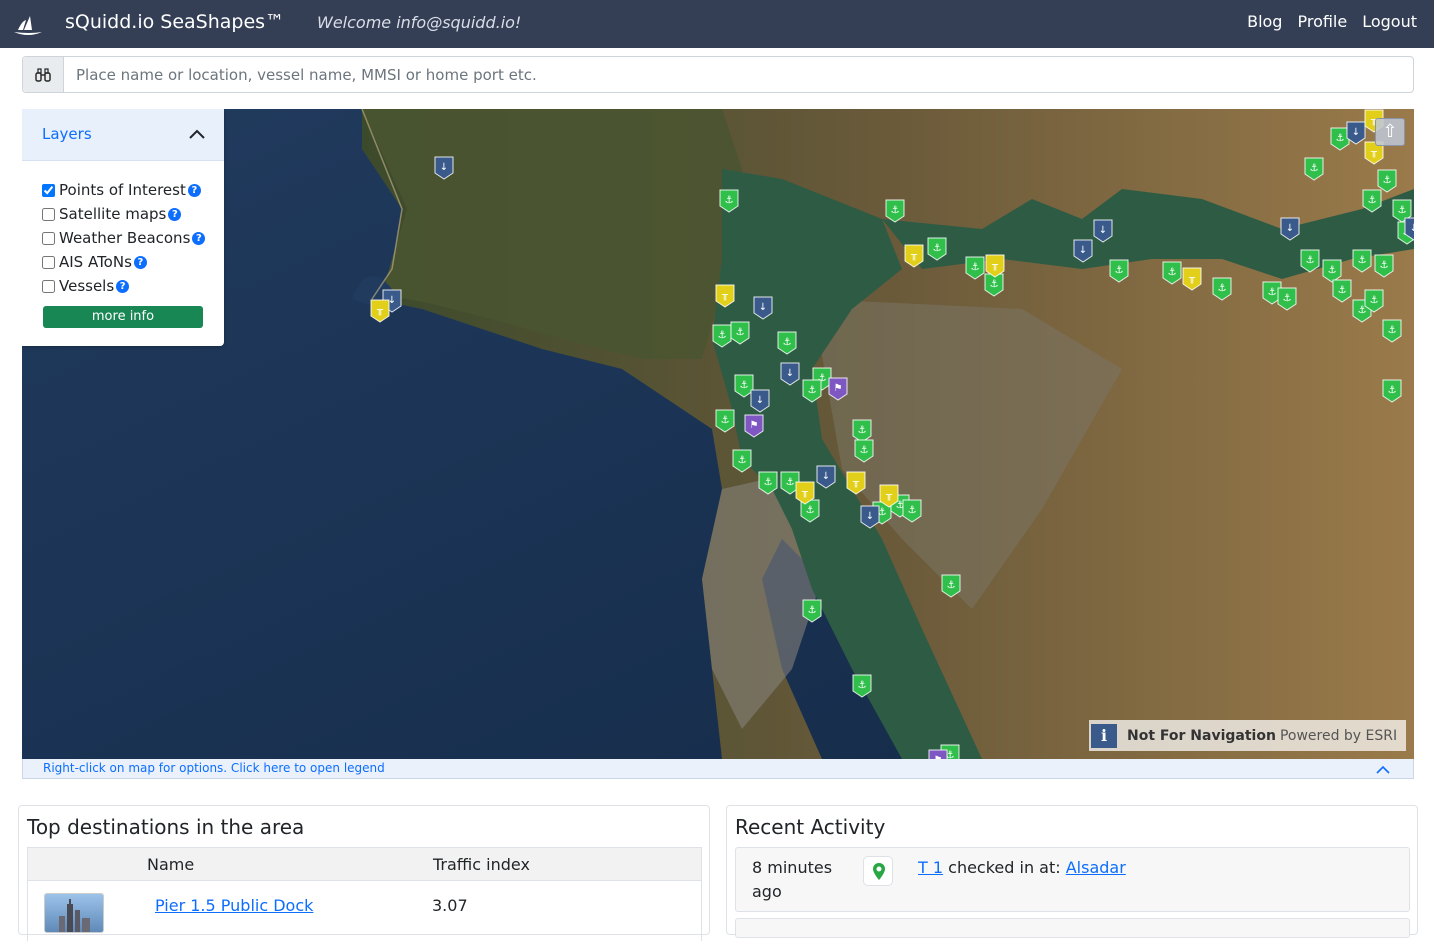  What do you see at coordinates (1104, 735) in the screenshot?
I see `info-icon: i` at bounding box center [1104, 735].